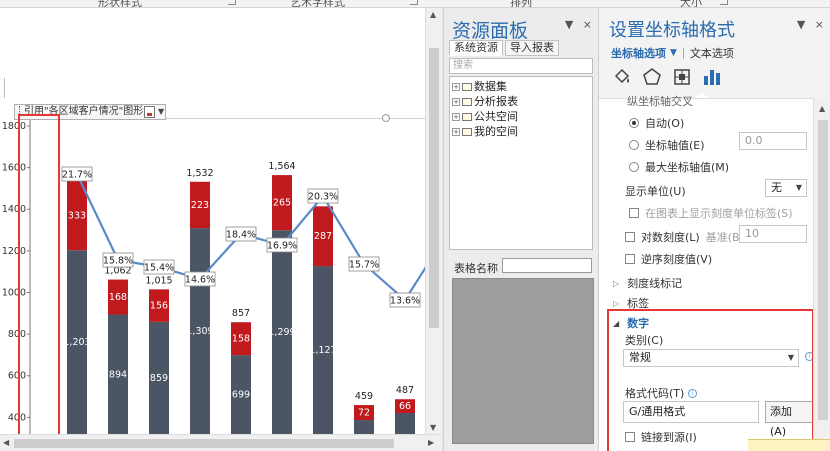 This screenshot has width=830, height=451. Describe the element at coordinates (490, 31) in the screenshot. I see `resource-panel-title: 资源面板` at that location.